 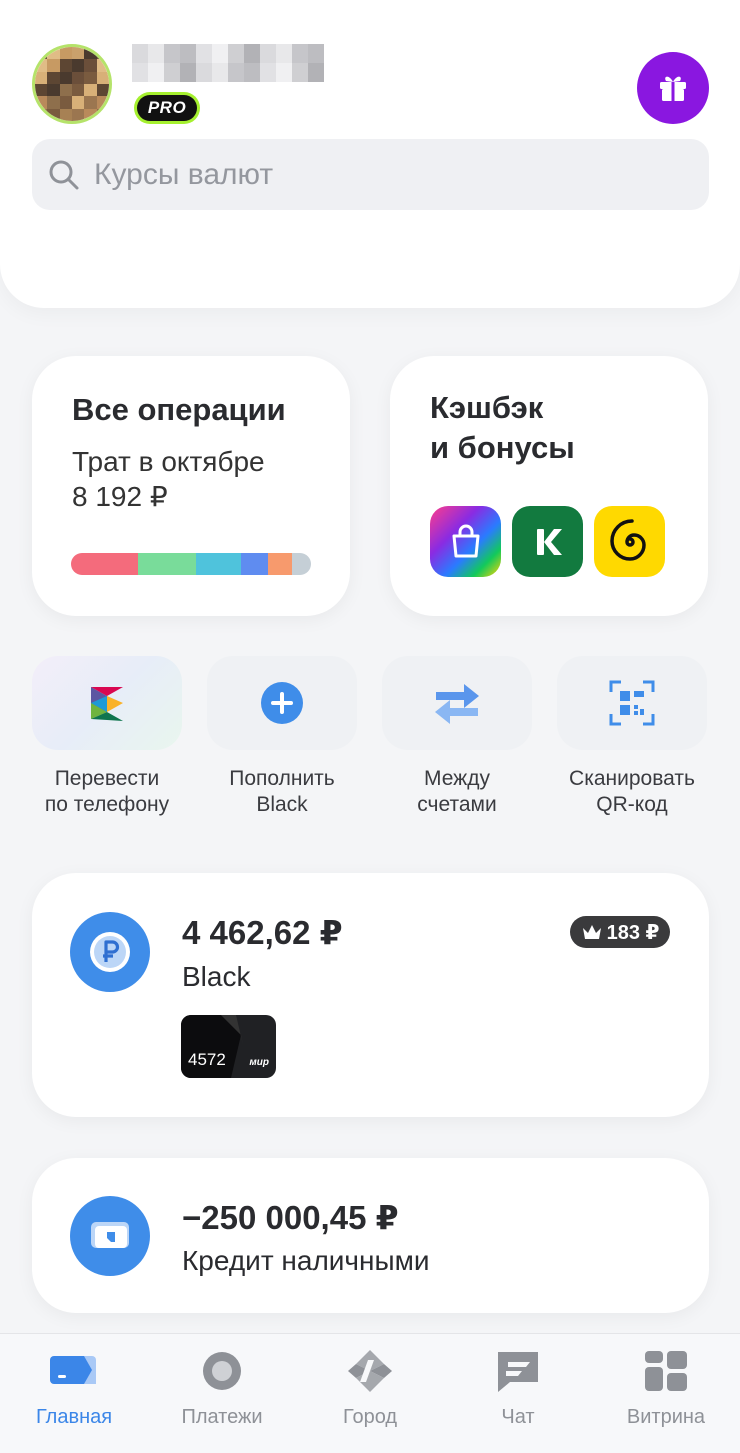 What do you see at coordinates (666, 1371) in the screenshot?
I see `showcase-tab-icon` at bounding box center [666, 1371].